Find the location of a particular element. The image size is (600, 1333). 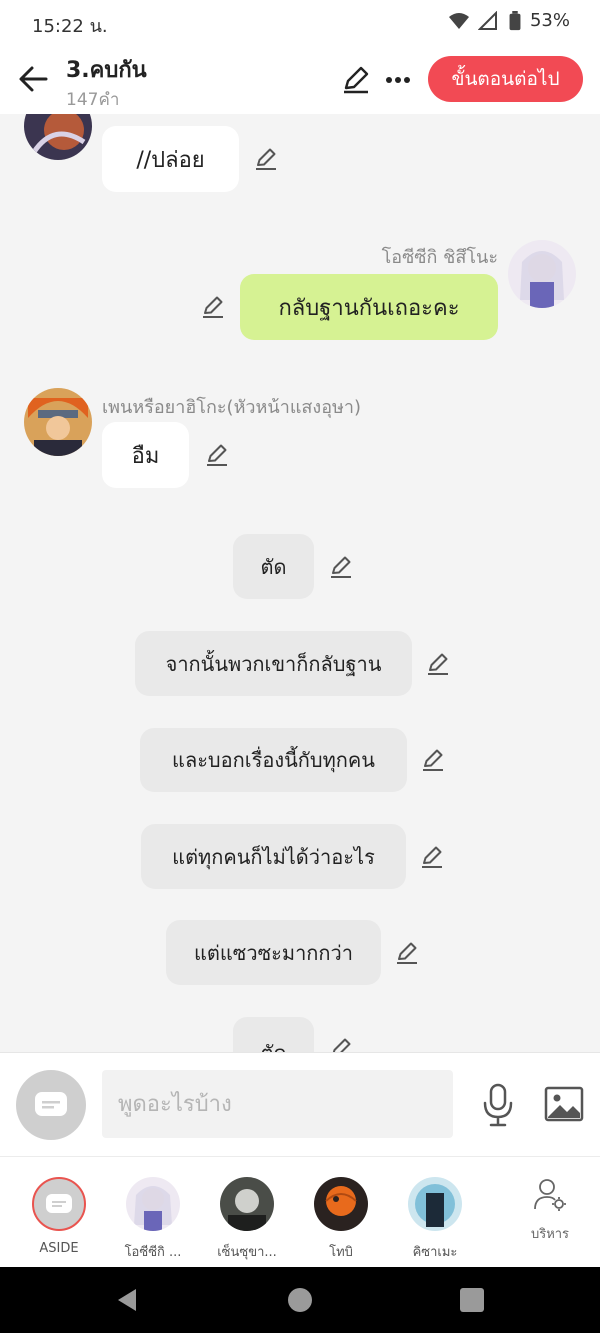

status-time: 15:22 น. is located at coordinates (70, 26).